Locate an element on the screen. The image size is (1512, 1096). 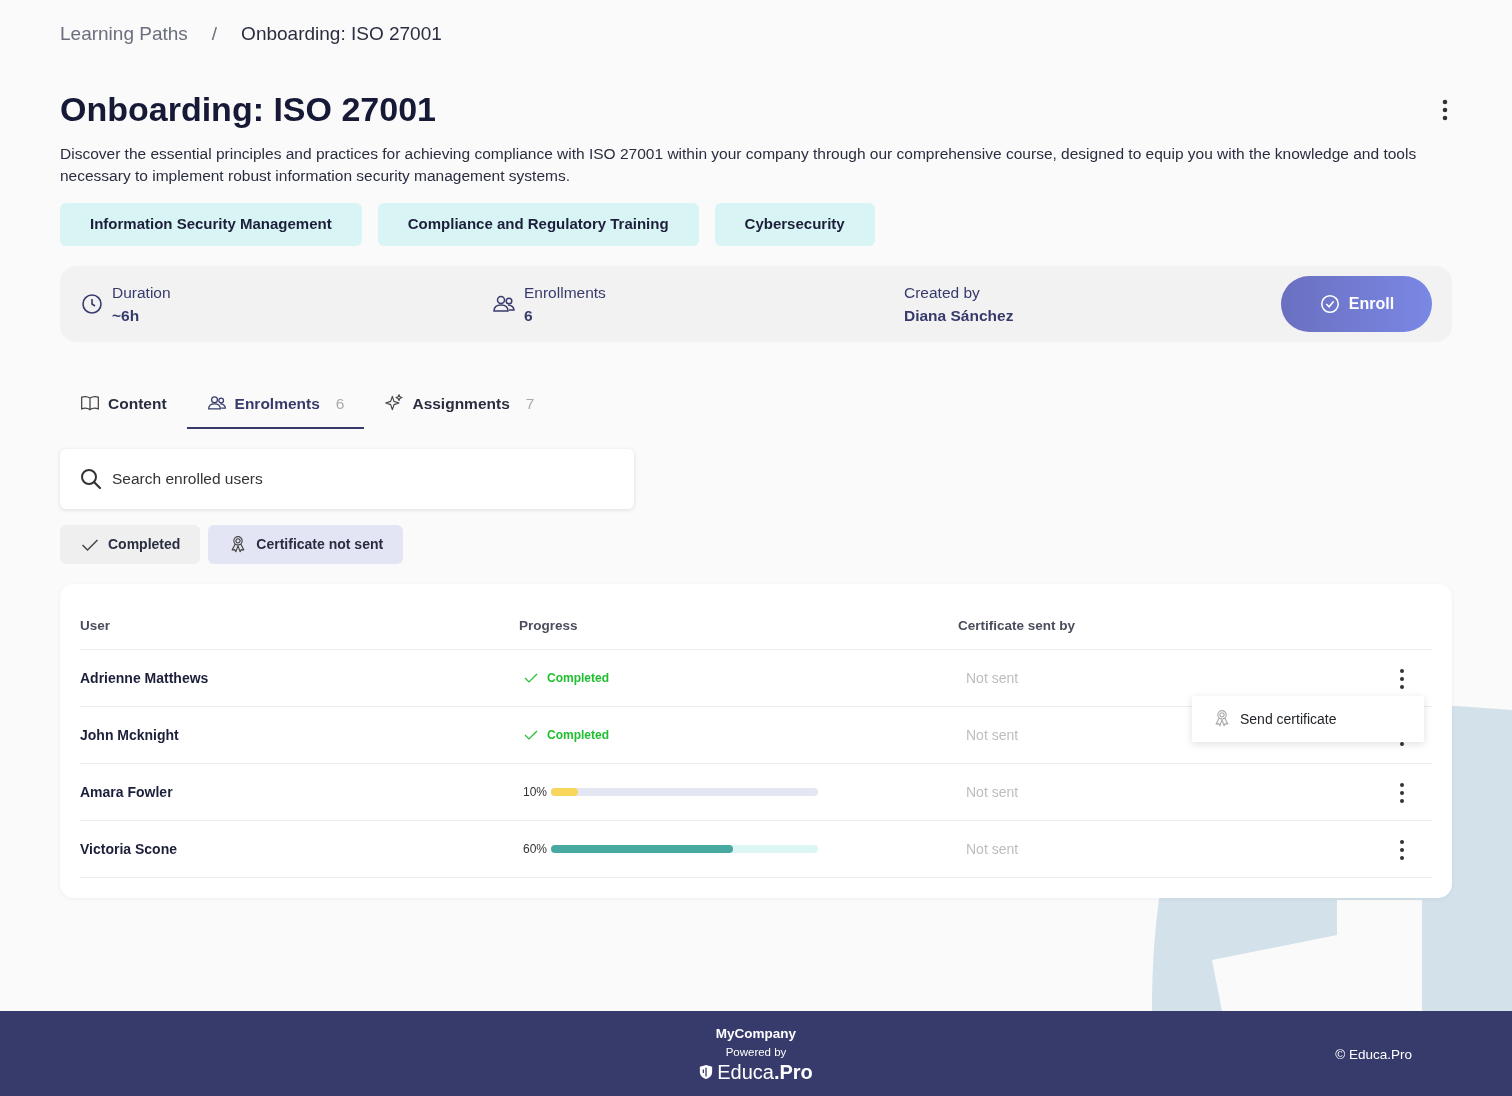
tab: Assignments 7 is located at coordinates (459, 405).